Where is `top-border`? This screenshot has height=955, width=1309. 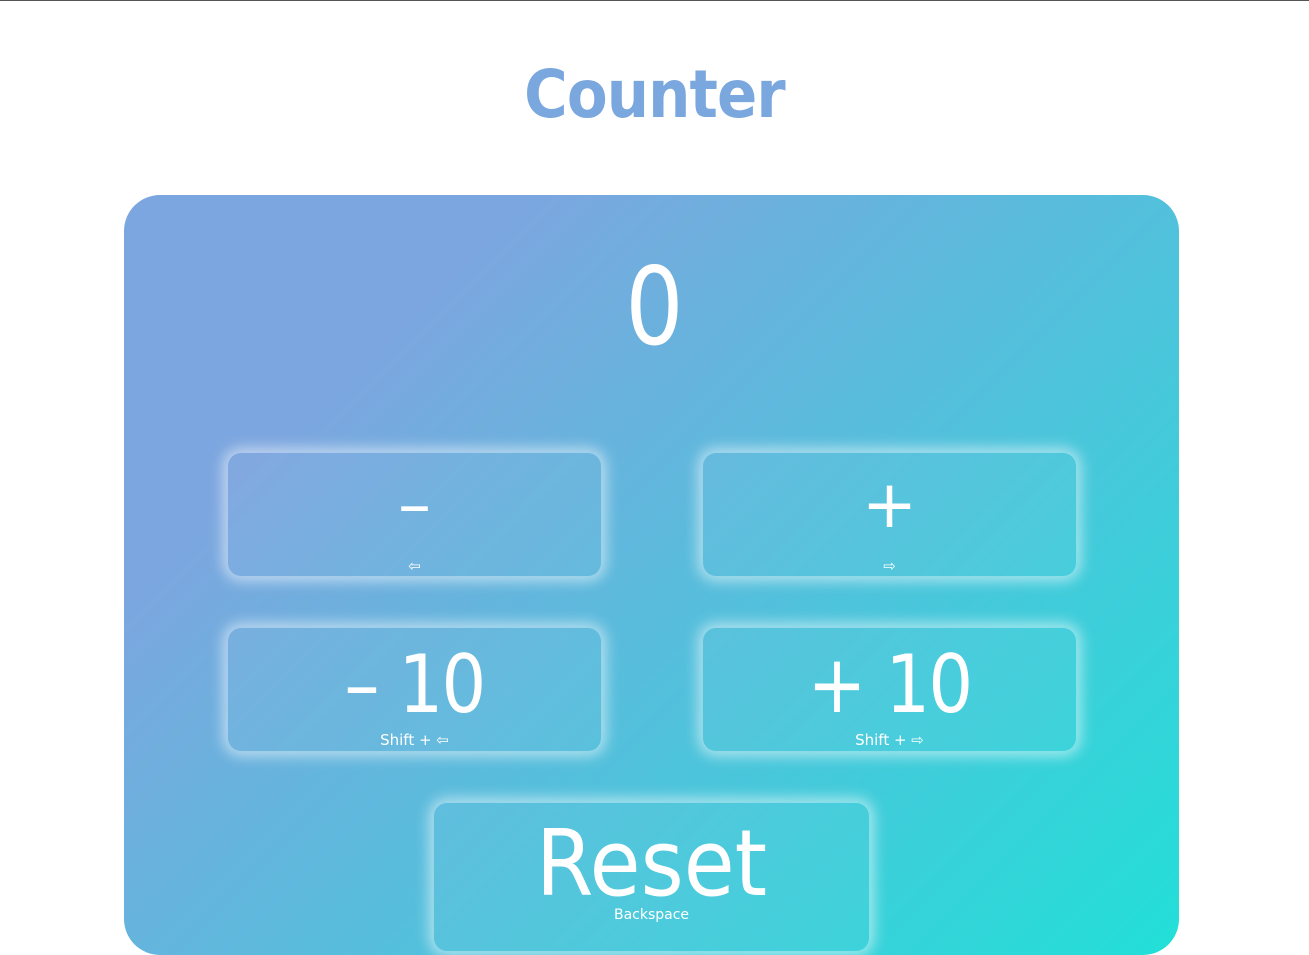
top-border is located at coordinates (654, 0).